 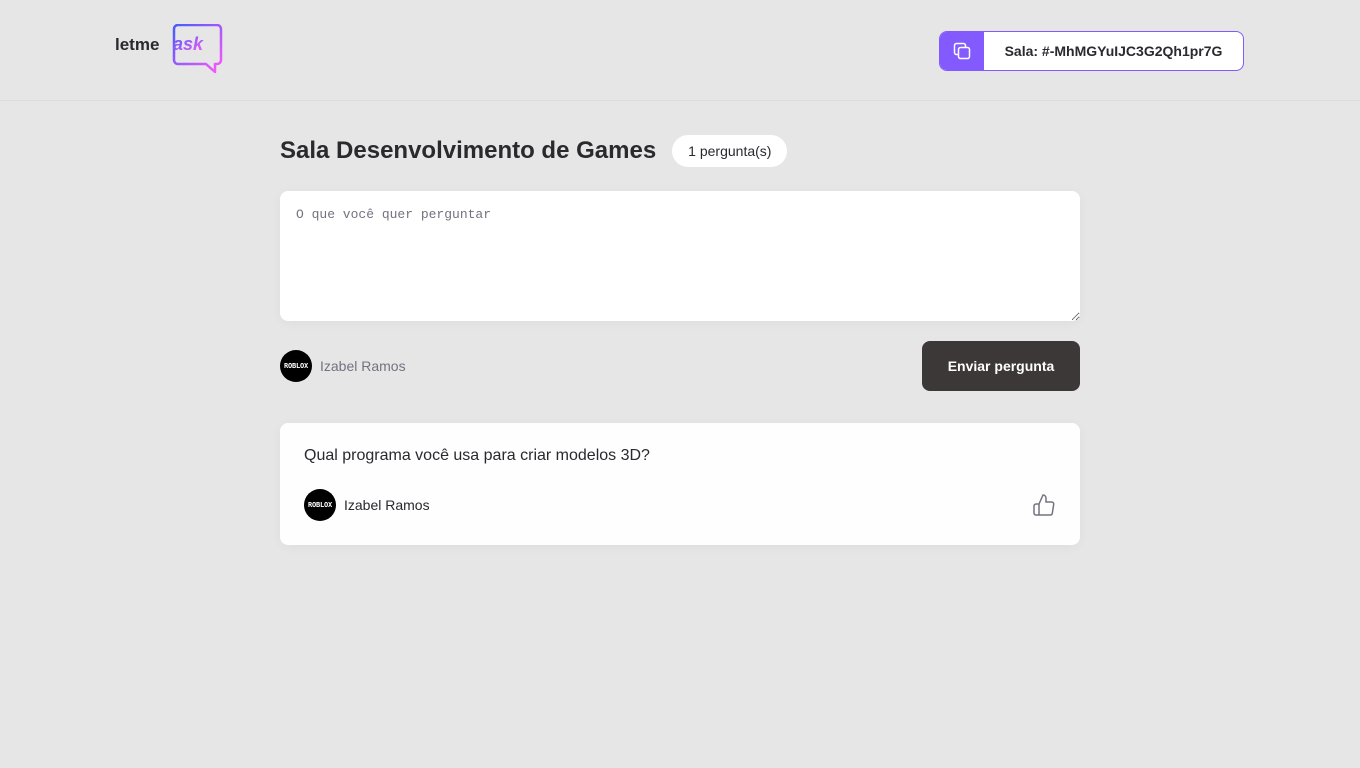 I want to click on copy-icon, so click(x=962, y=51).